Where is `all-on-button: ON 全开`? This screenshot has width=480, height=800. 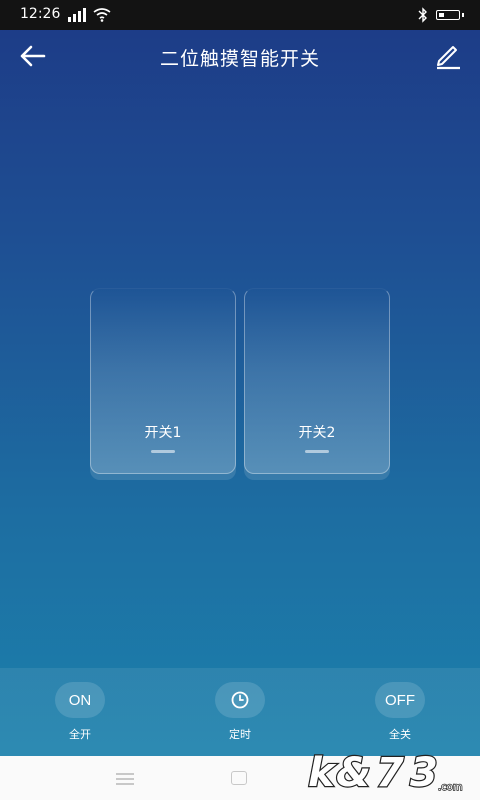
all-on-button: ON 全开 is located at coordinates (80, 712).